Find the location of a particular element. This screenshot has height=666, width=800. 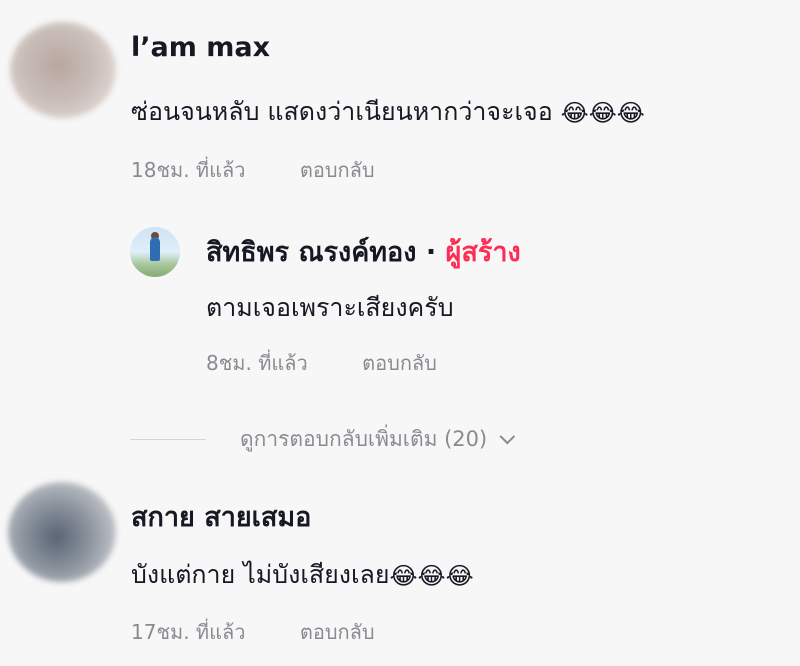

divider-line is located at coordinates (168, 439).